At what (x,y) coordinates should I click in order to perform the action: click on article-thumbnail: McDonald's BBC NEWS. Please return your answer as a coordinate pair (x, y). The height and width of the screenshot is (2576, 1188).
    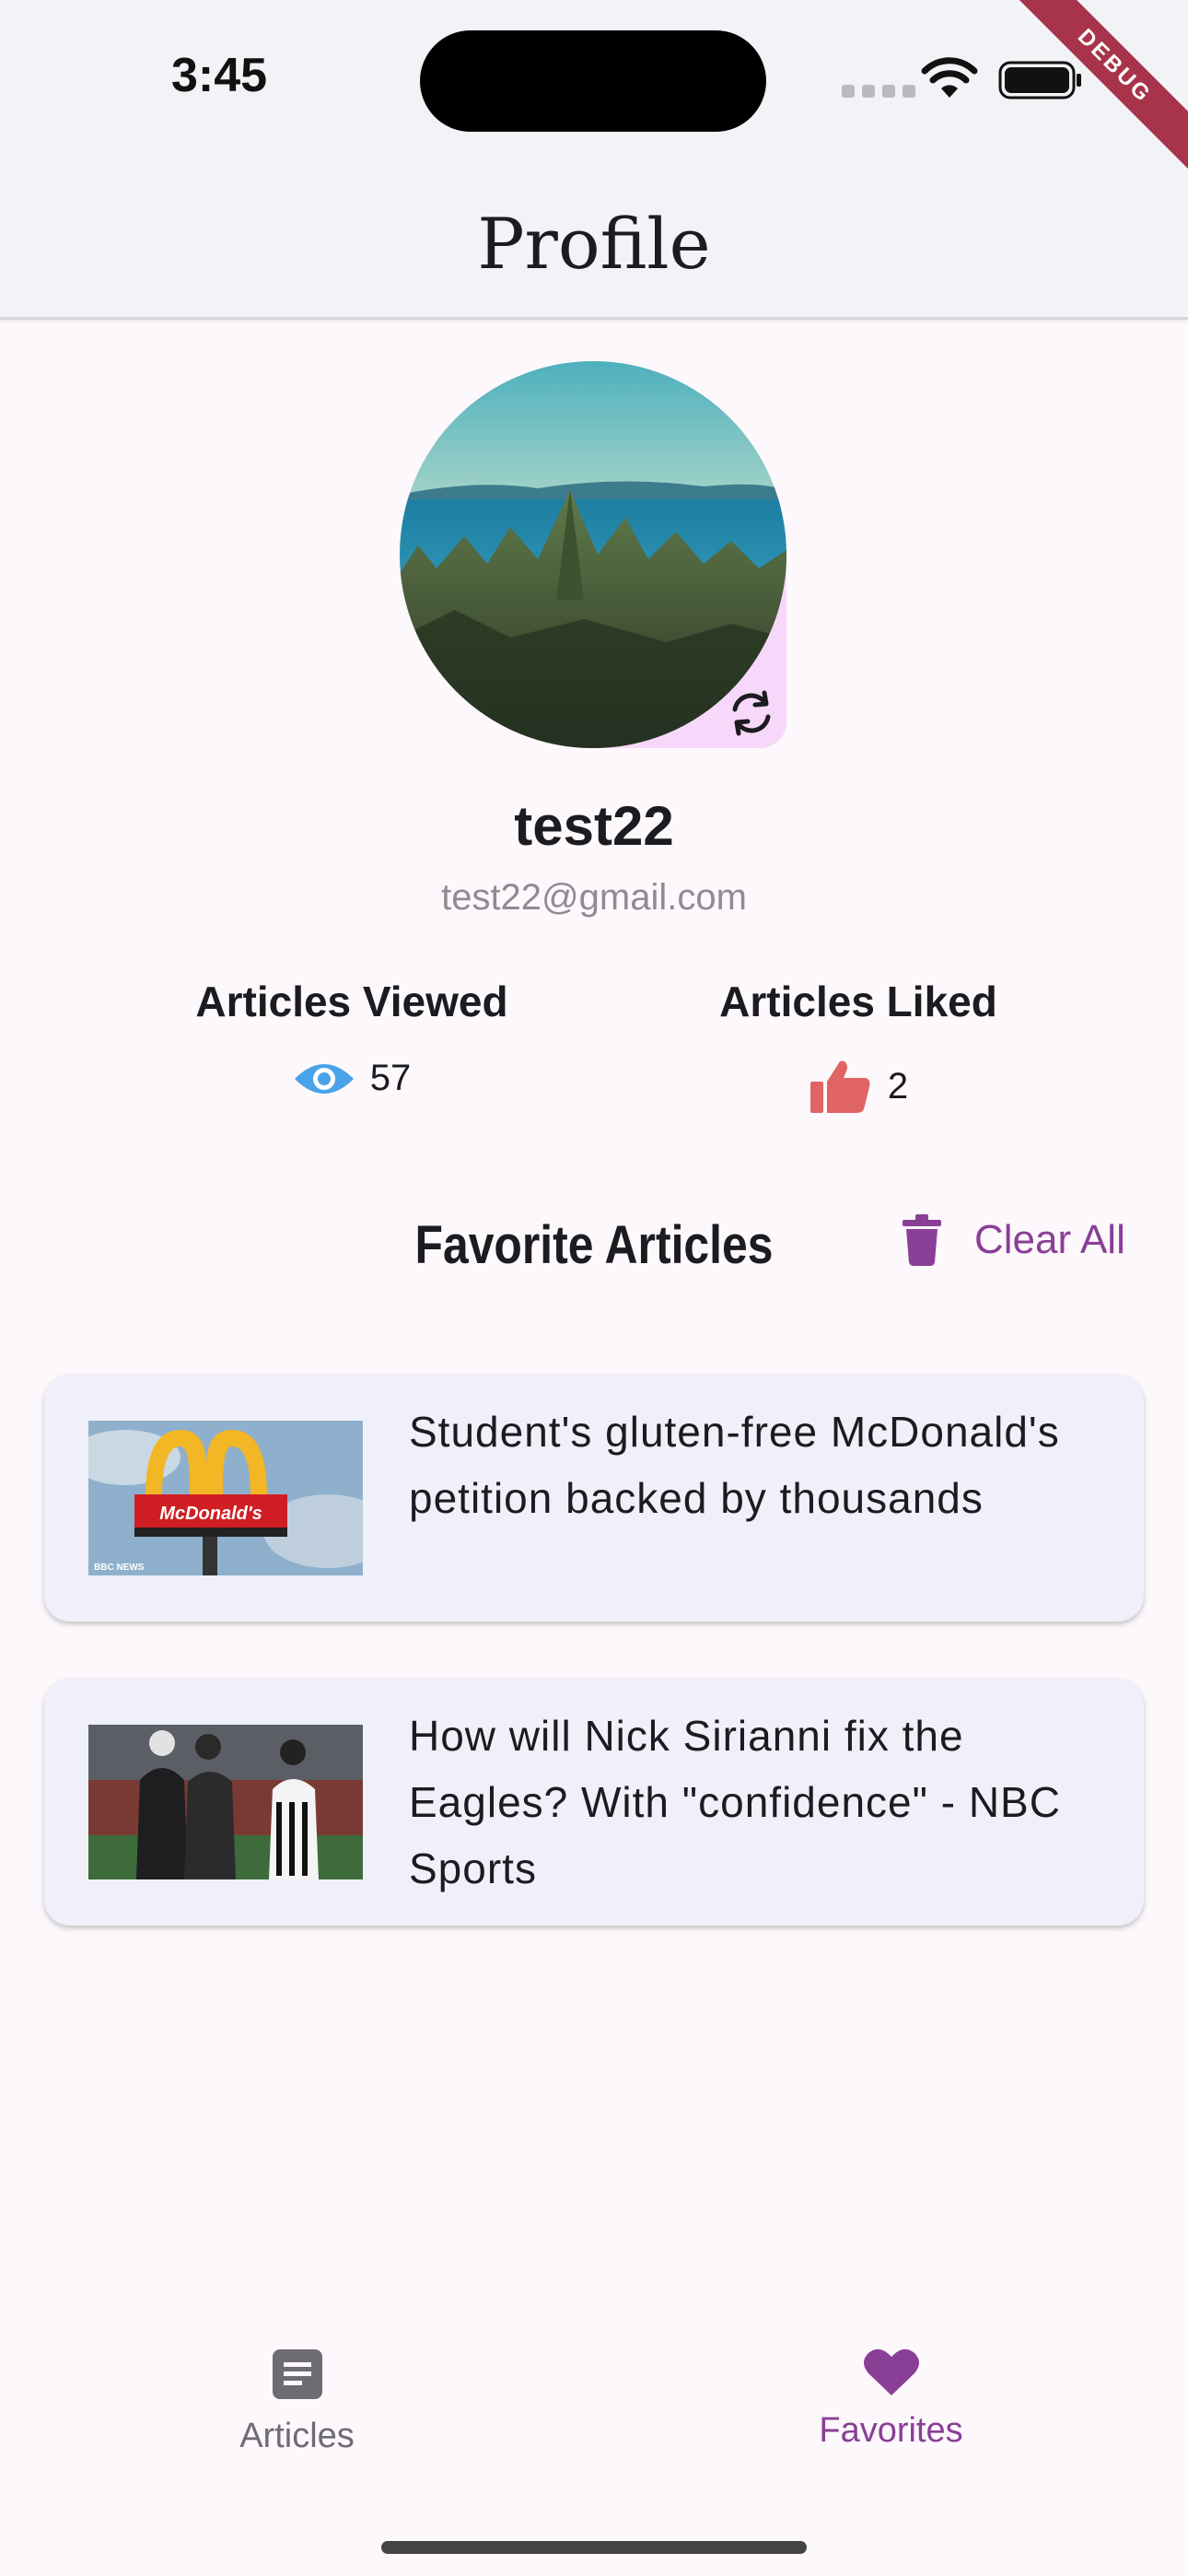
    Looking at the image, I should click on (225, 1498).